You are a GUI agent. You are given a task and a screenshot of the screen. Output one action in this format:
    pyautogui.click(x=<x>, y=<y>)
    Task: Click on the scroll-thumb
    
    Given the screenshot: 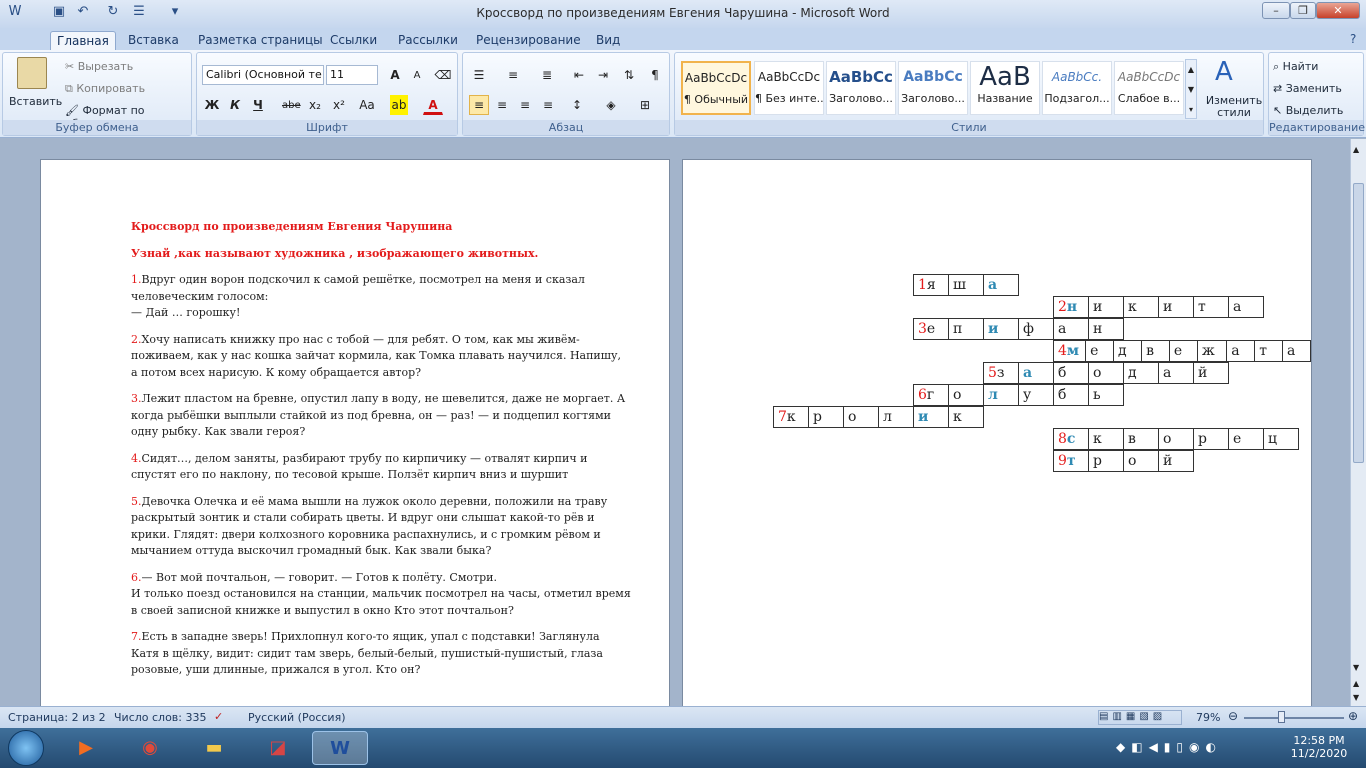 What is the action you would take?
    pyautogui.click(x=1358, y=323)
    